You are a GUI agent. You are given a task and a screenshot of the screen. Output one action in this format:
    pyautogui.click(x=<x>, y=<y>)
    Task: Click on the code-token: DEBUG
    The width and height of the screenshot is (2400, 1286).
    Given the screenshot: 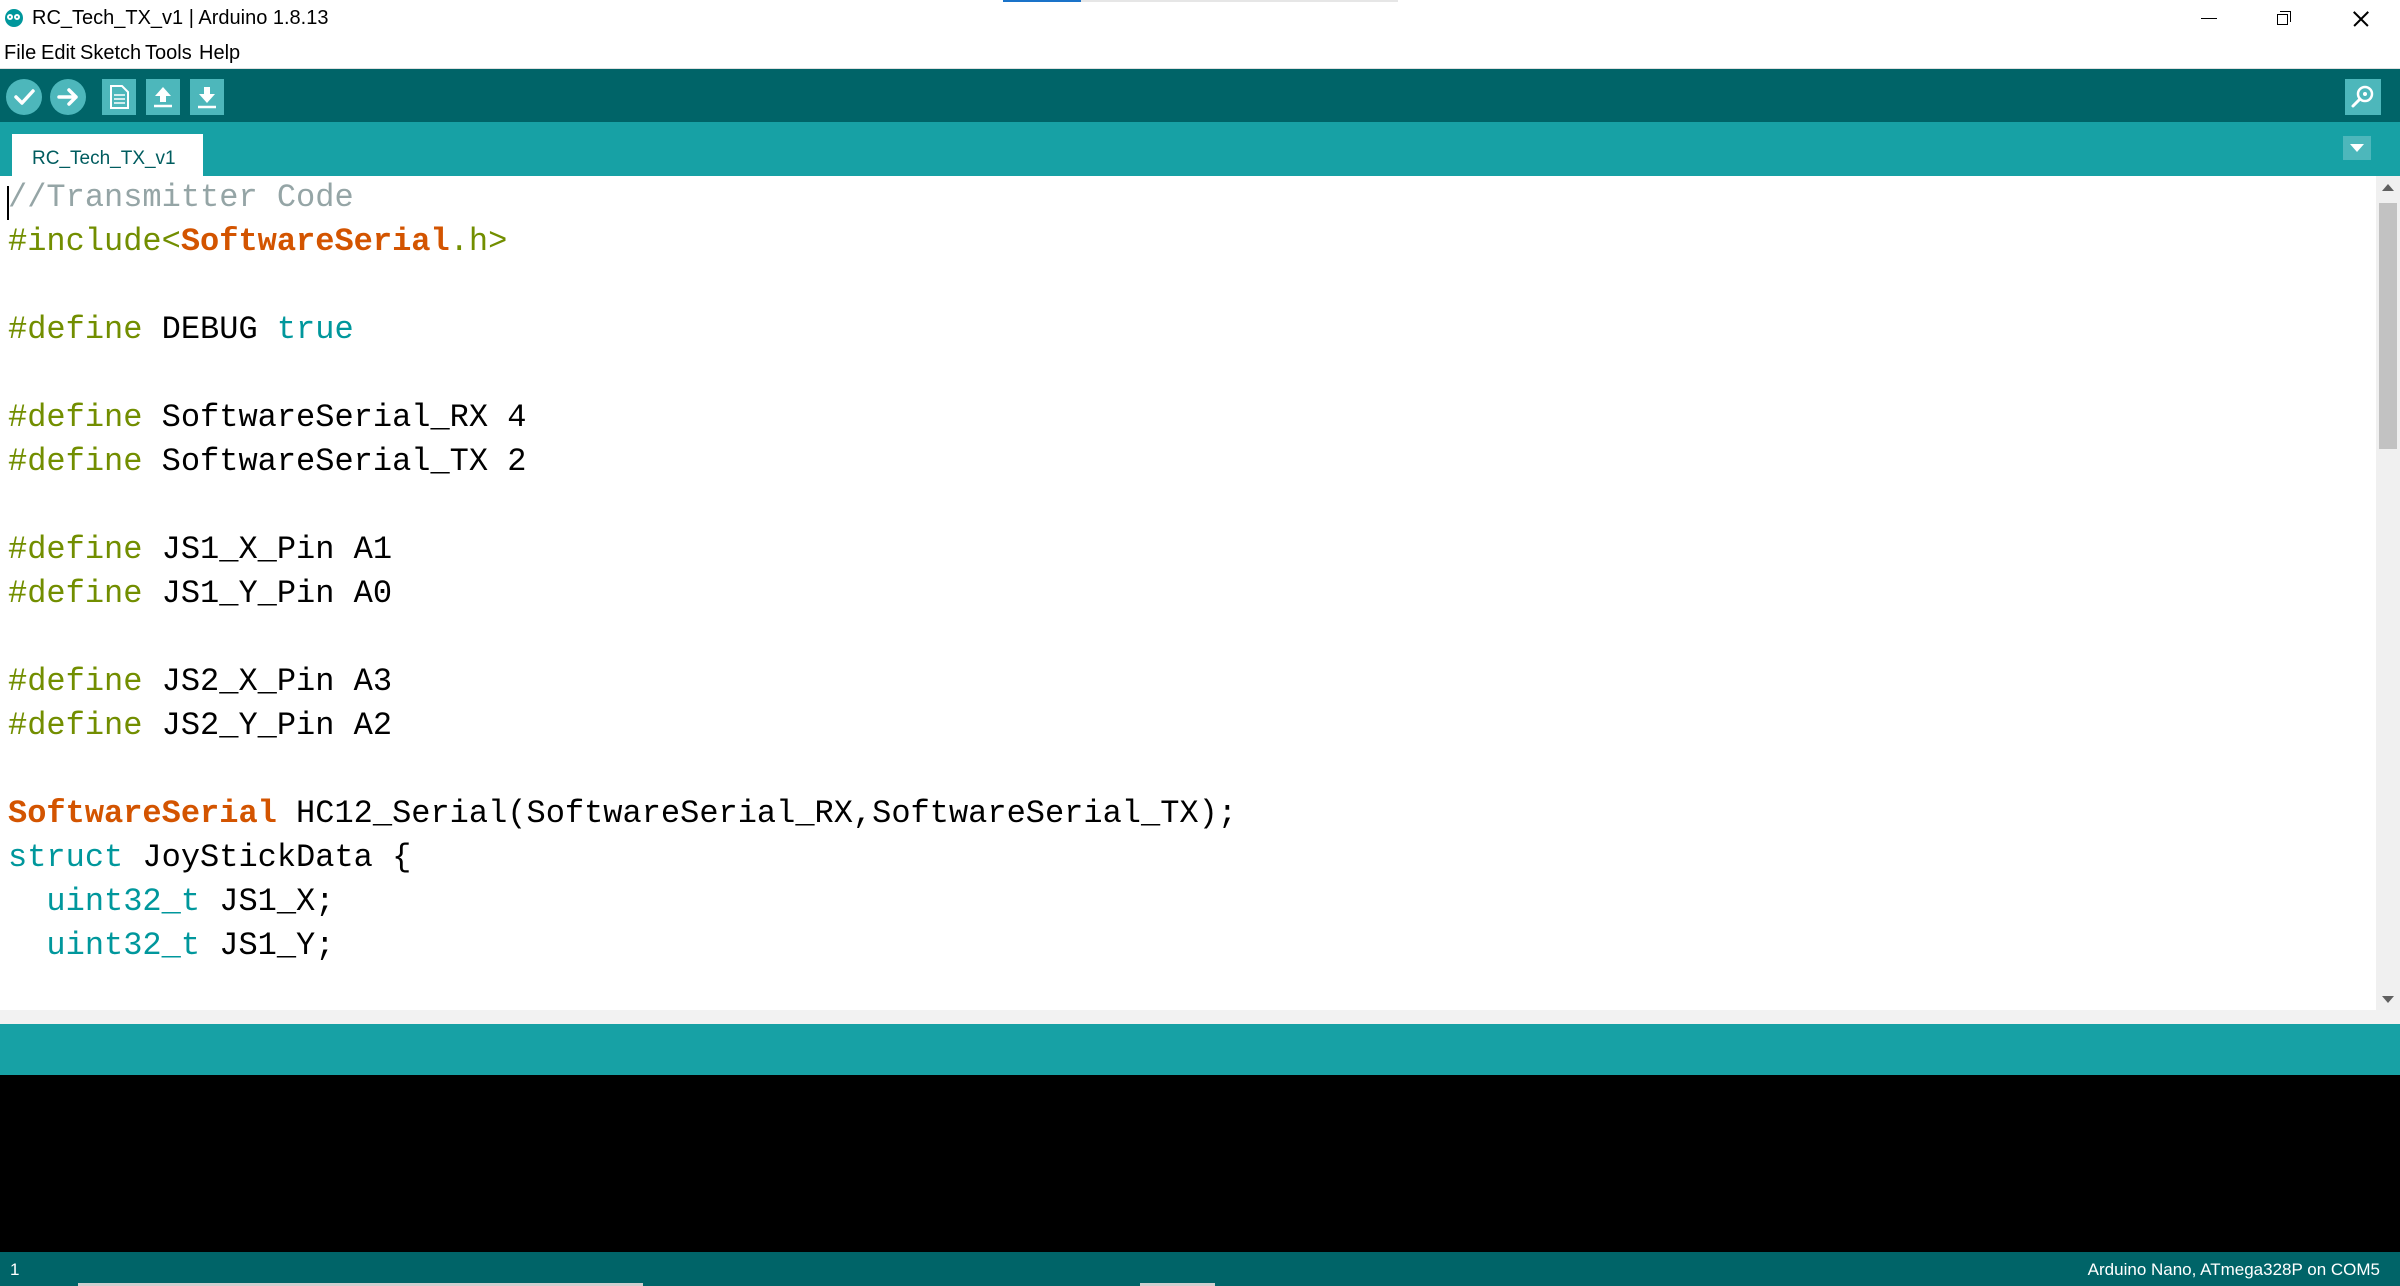 What is the action you would take?
    pyautogui.click(x=219, y=329)
    